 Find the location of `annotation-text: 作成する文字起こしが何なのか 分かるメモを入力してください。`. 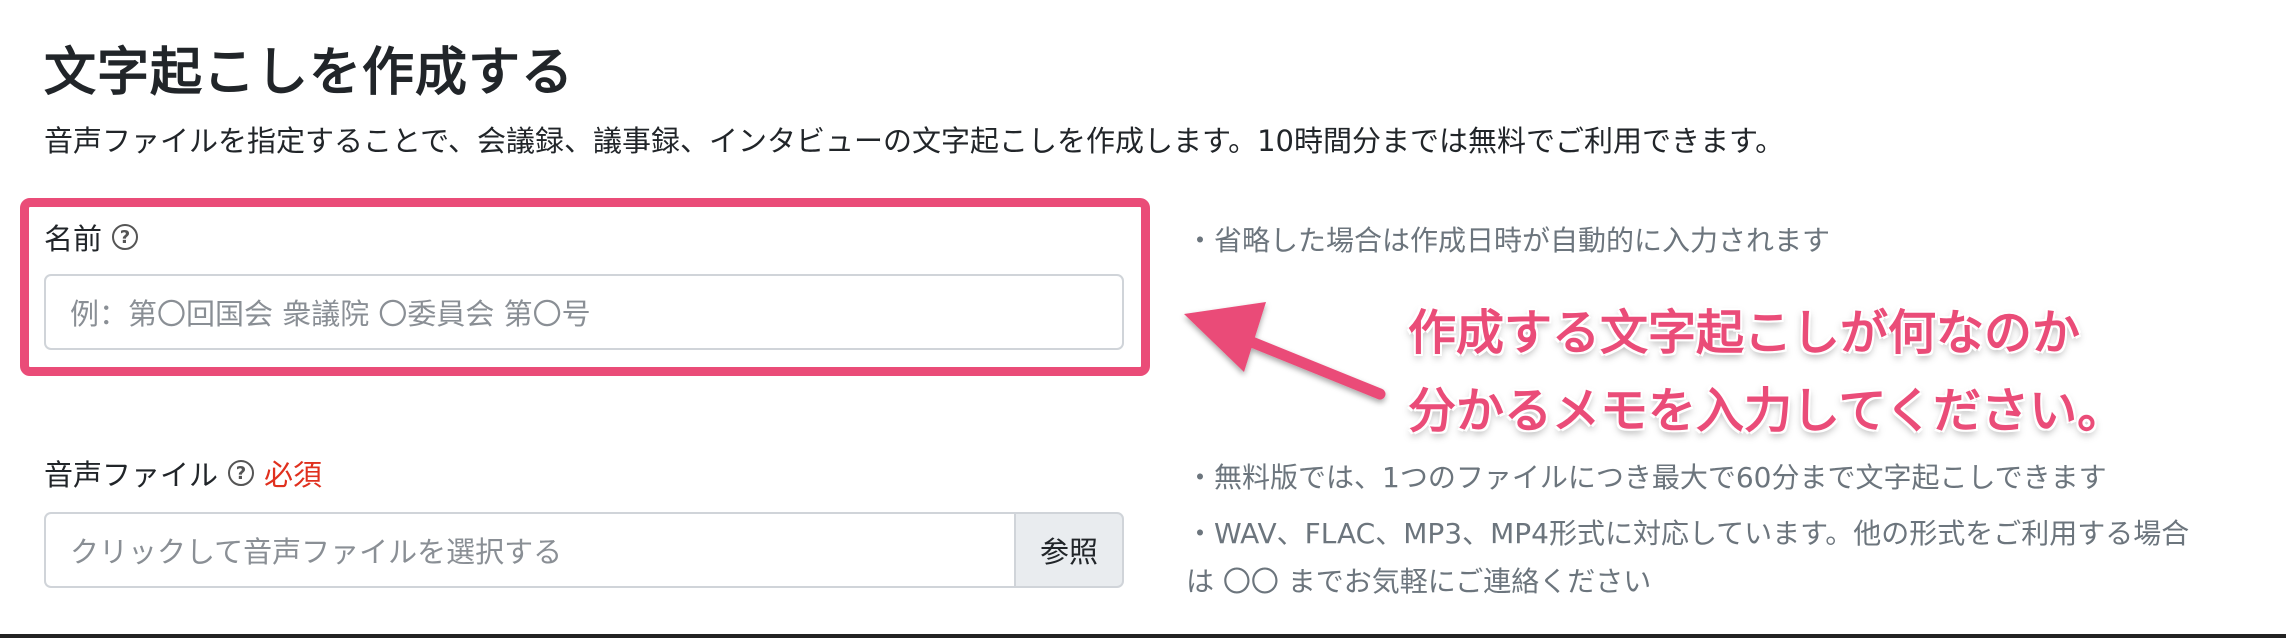

annotation-text: 作成する文字起こしが何なのか 分かるメモを入力してください。 is located at coordinates (1766, 372).